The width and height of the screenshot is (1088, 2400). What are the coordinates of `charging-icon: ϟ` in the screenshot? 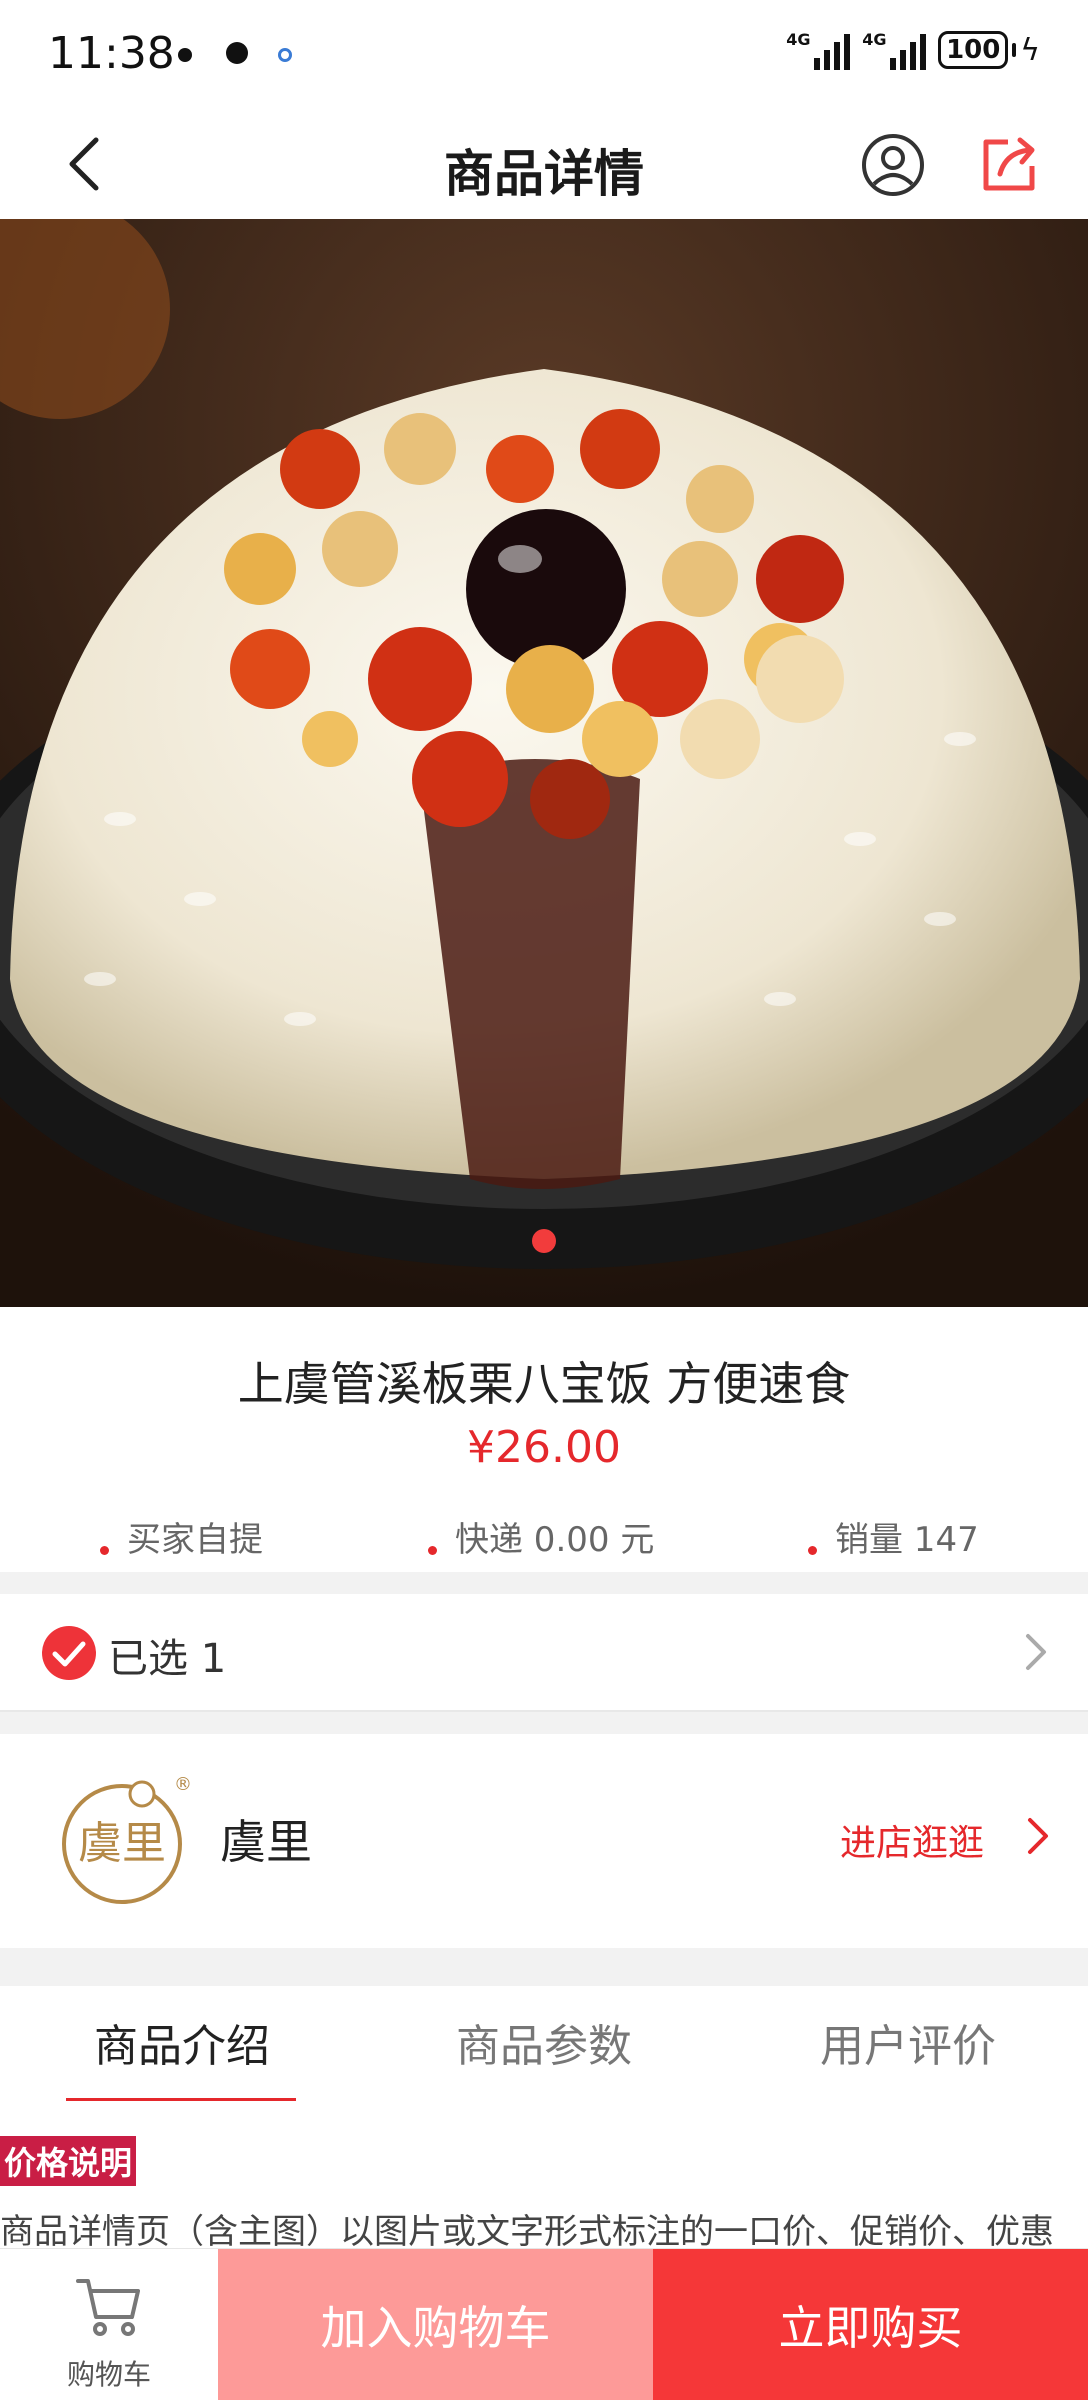 It's located at (1030, 50).